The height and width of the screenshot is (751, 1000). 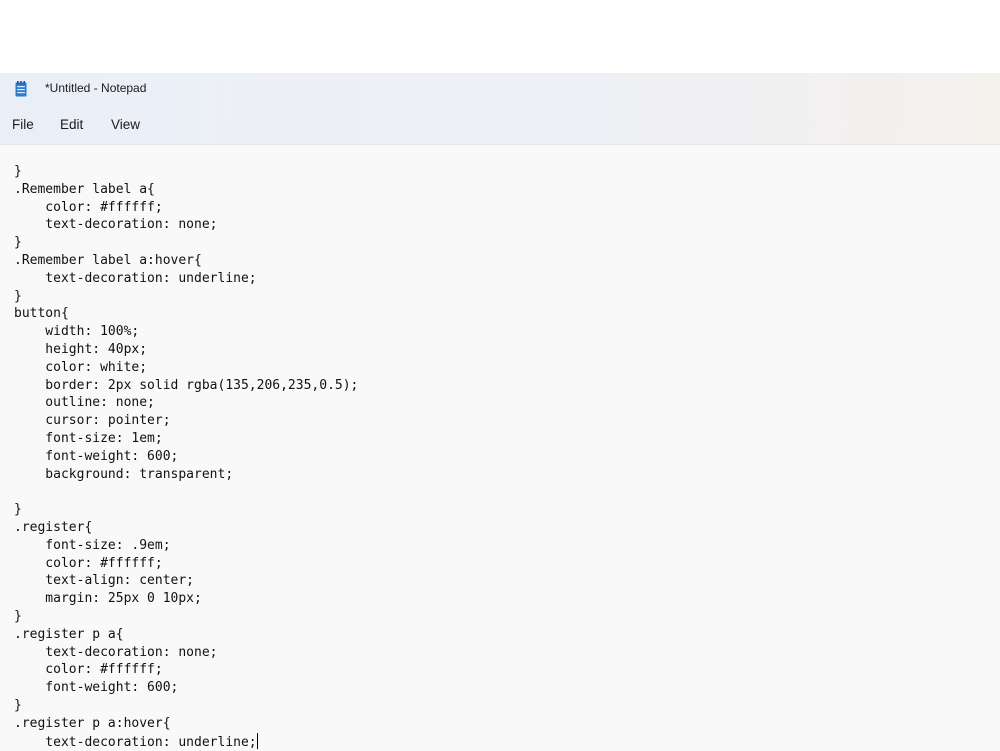 What do you see at coordinates (500, 89) in the screenshot?
I see `title-bar: *Untitled - Notepad` at bounding box center [500, 89].